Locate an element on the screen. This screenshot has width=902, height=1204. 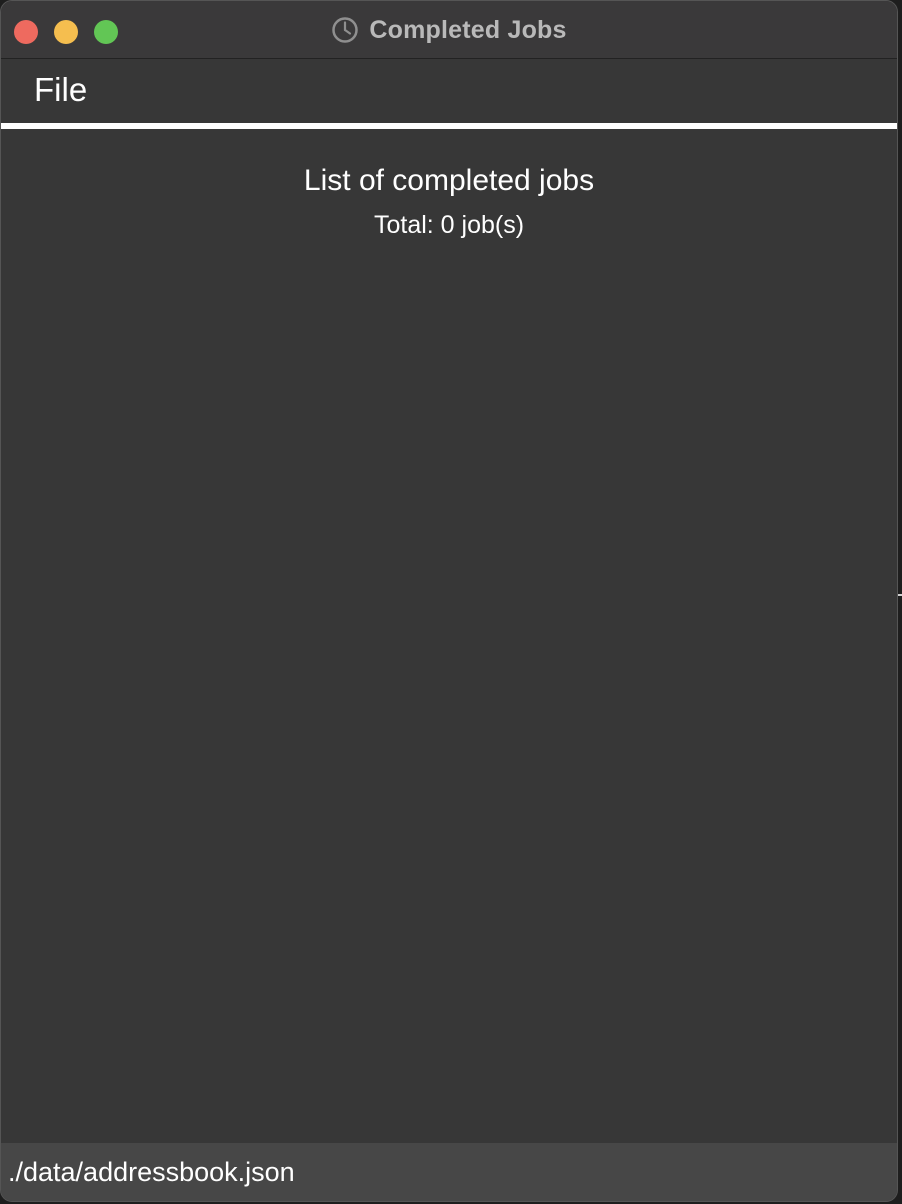
status-bar: ./data/addressbook.json is located at coordinates (449, 1172).